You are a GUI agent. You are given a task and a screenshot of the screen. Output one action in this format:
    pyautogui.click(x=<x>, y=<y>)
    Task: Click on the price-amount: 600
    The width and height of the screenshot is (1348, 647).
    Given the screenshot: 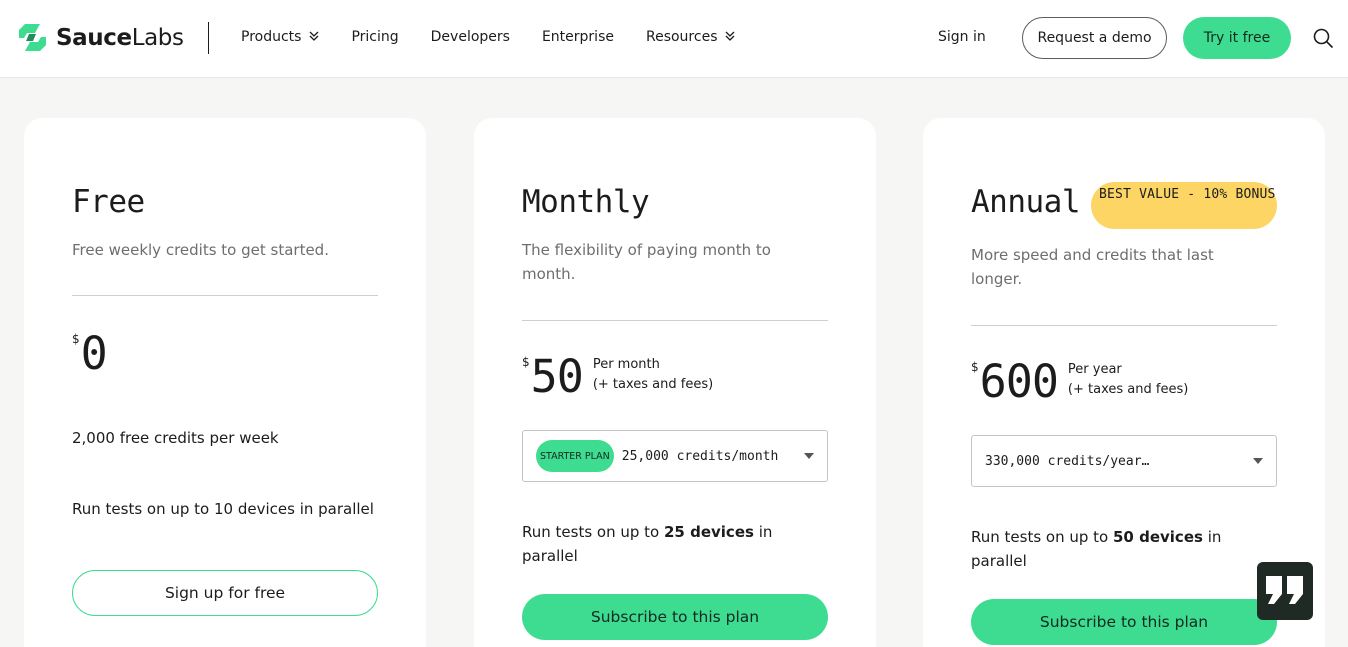 What is the action you would take?
    pyautogui.click(x=1019, y=381)
    